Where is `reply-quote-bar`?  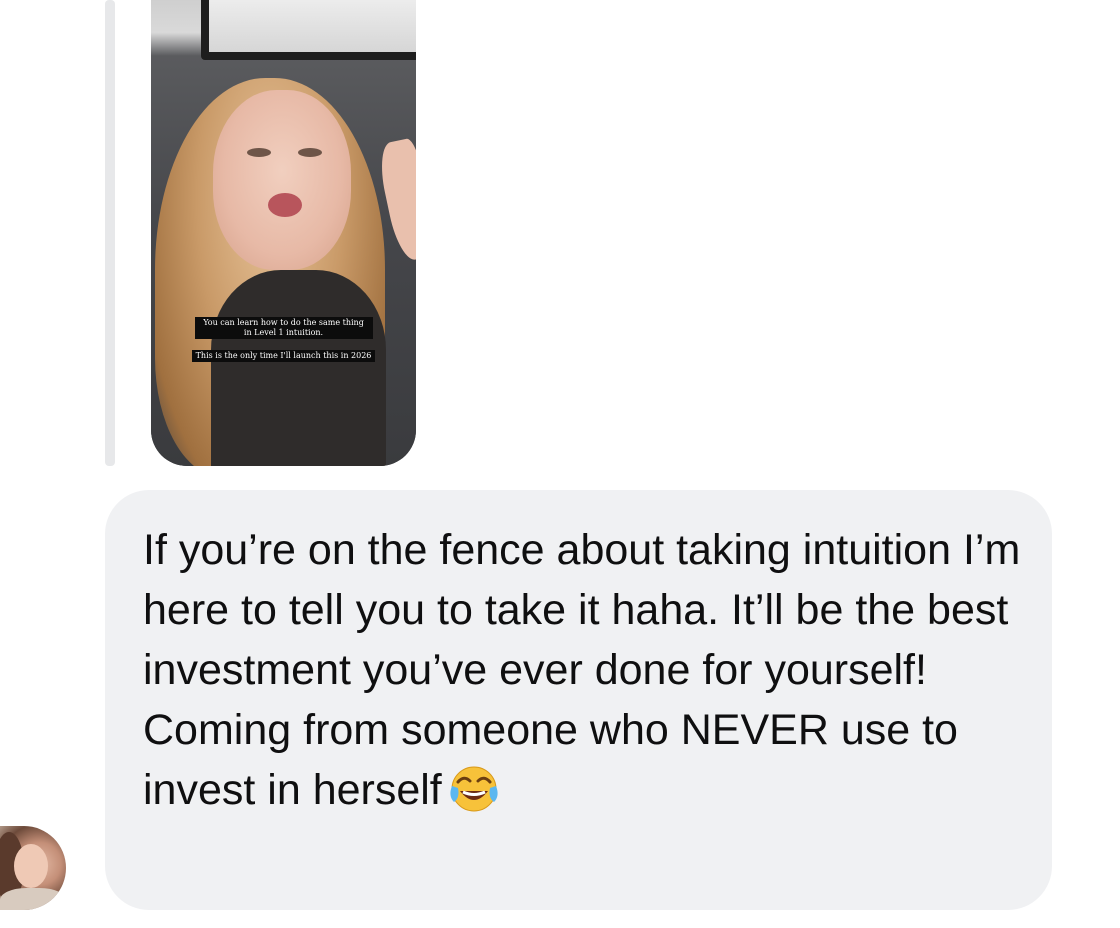
reply-quote-bar is located at coordinates (110, 233).